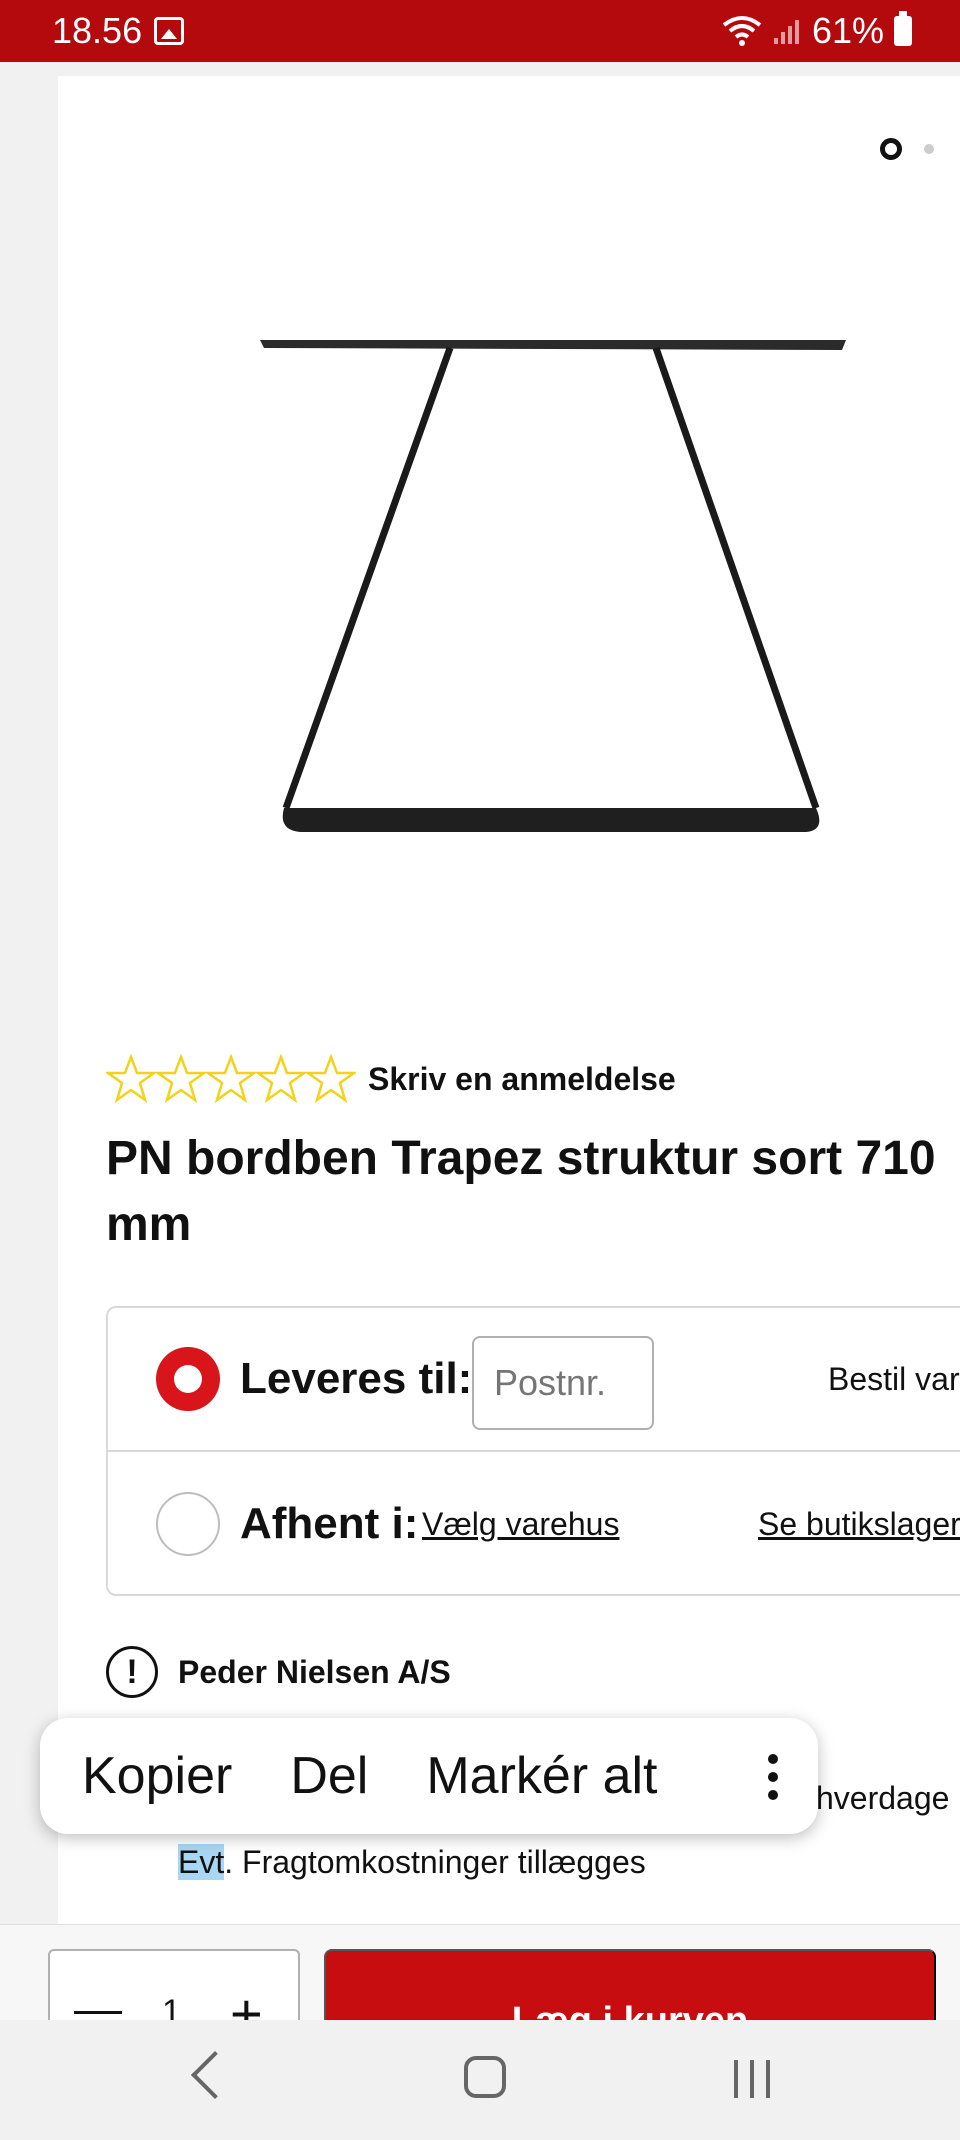  I want to click on selected-text: Evt, so click(201, 1862).